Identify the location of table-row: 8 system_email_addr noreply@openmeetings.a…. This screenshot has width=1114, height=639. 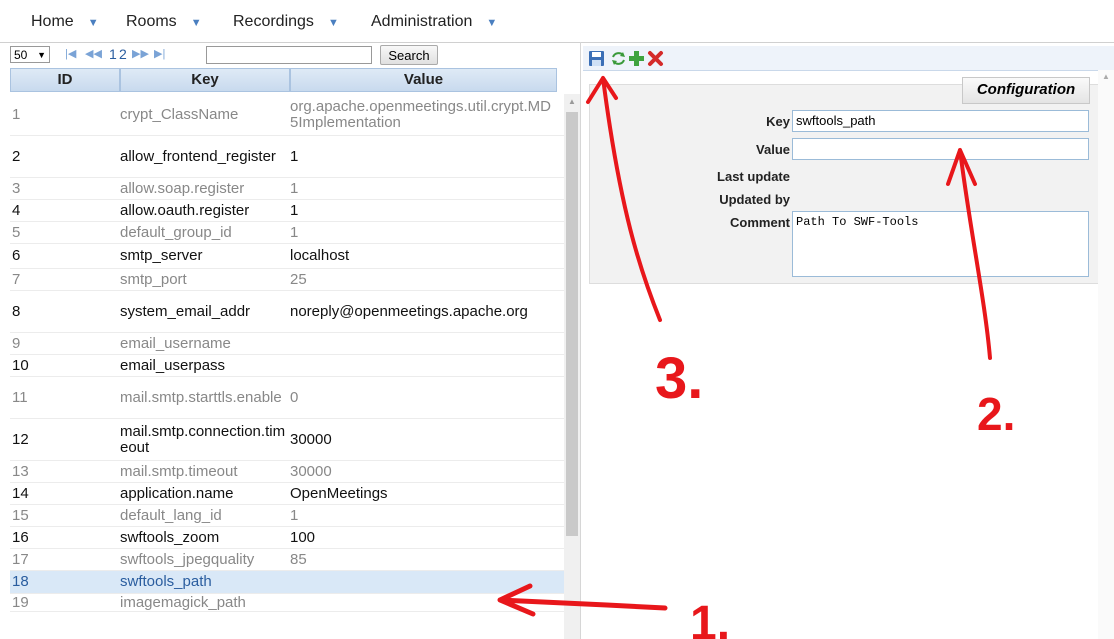
(288, 312).